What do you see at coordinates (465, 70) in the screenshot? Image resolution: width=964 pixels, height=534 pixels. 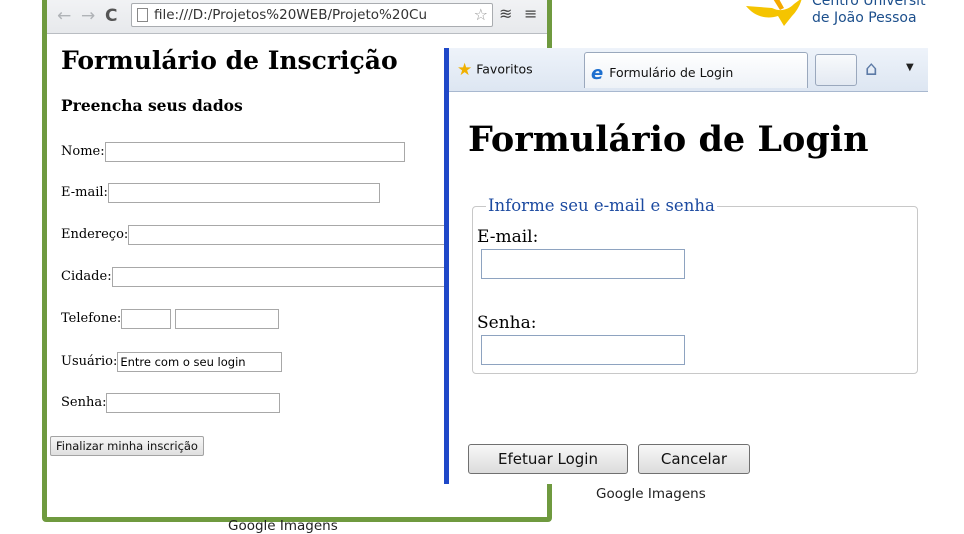 I see `favorites-star-icon: ★` at bounding box center [465, 70].